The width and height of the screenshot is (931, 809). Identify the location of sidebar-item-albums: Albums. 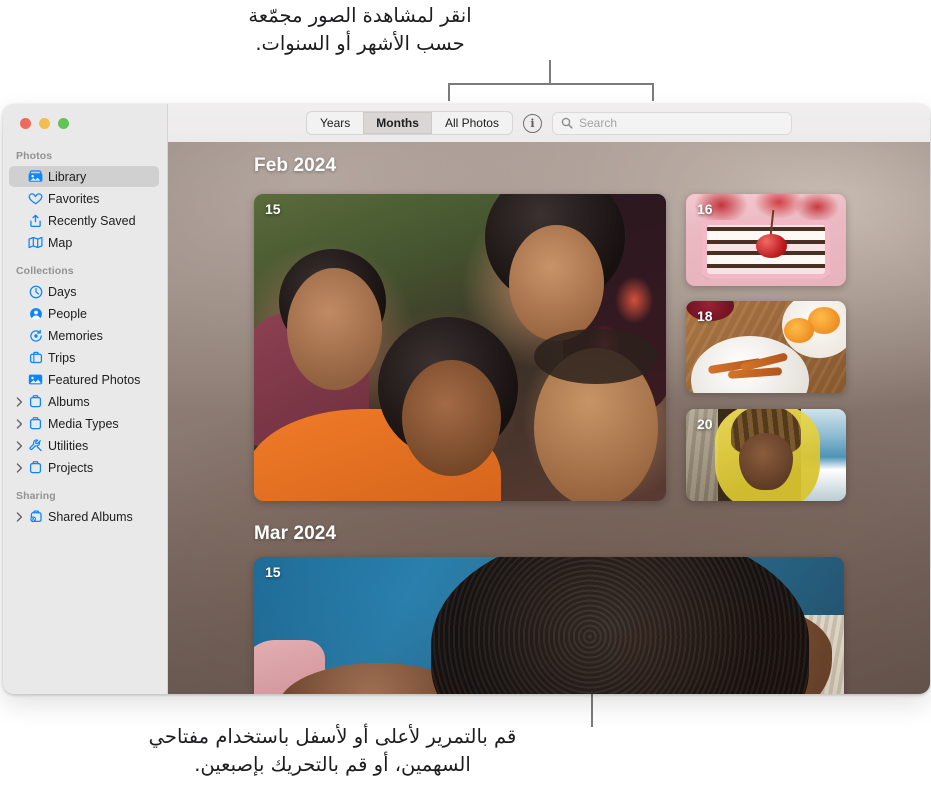
(84, 401).